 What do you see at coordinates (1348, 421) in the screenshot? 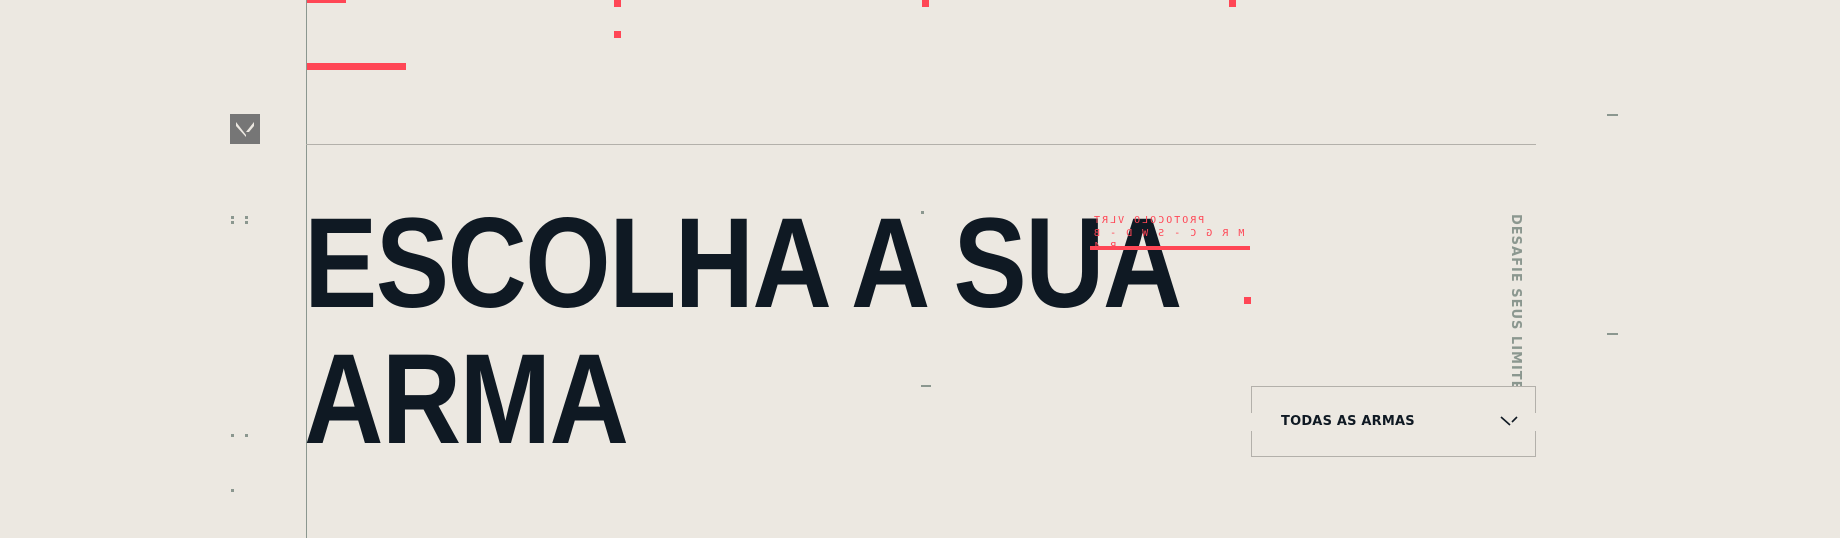
I see `weapon-filter-value: TODAS AS ARMAS` at bounding box center [1348, 421].